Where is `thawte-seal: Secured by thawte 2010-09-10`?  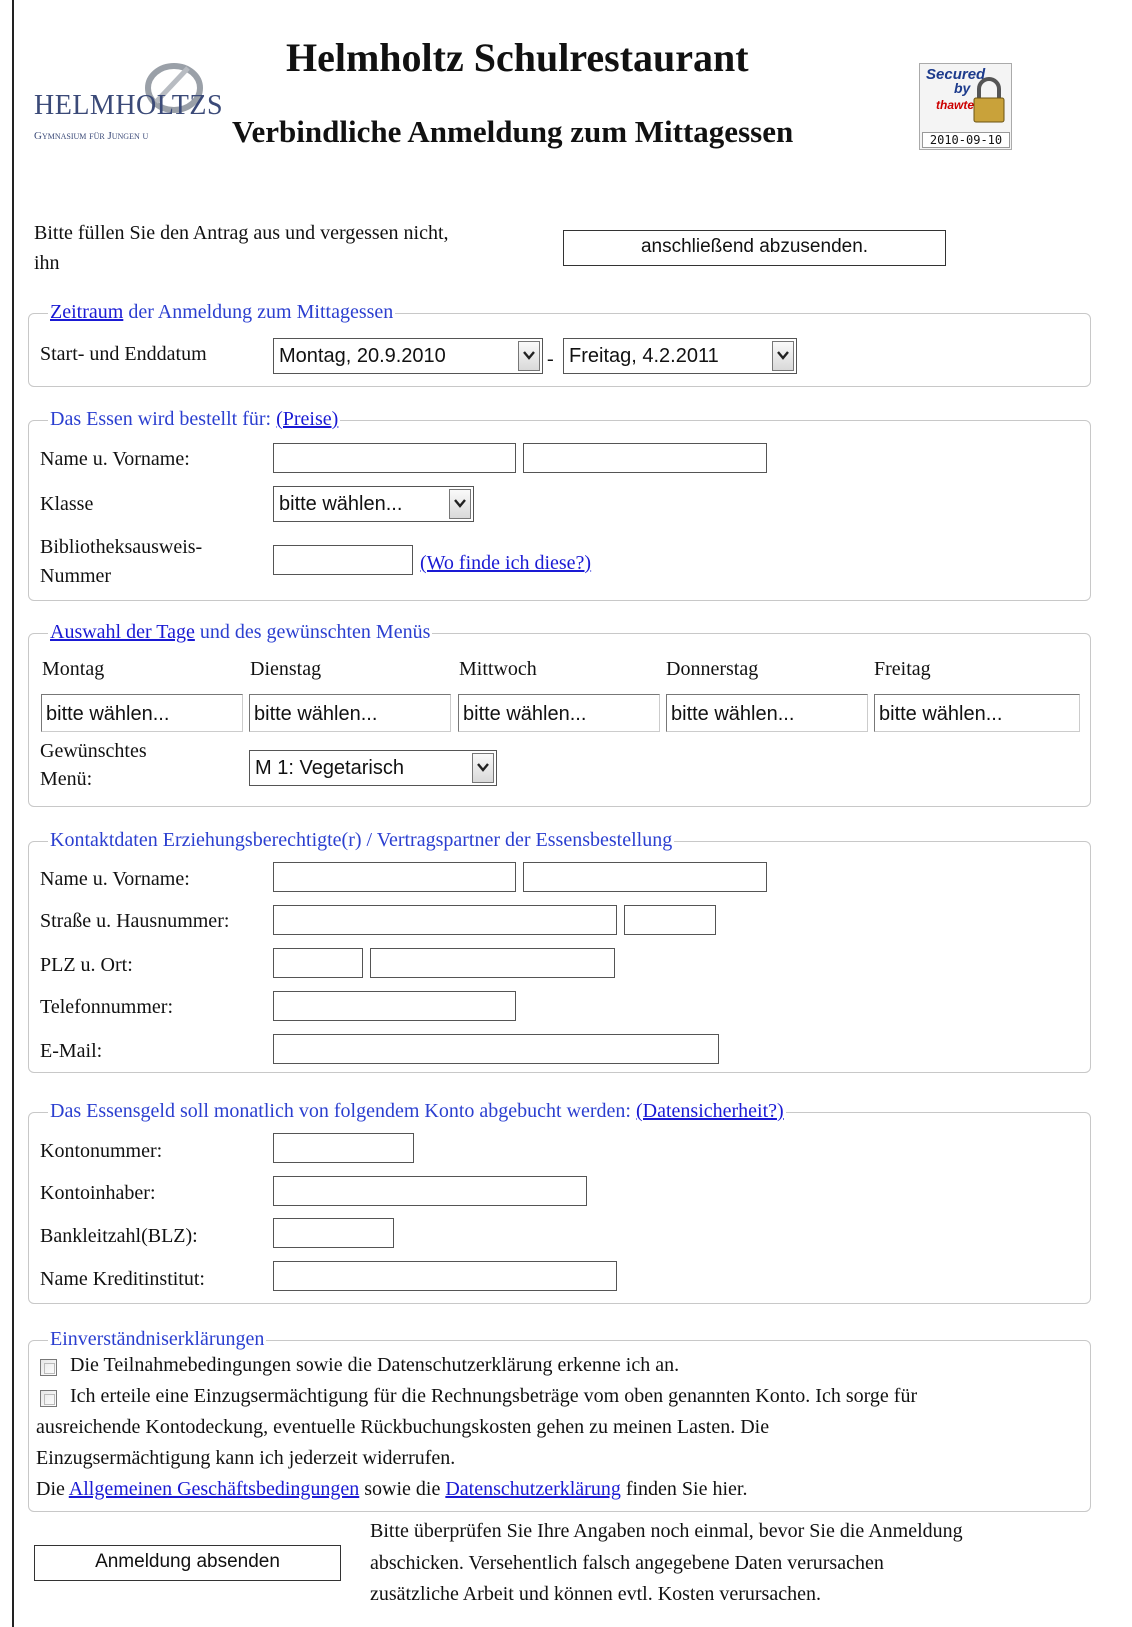 thawte-seal: Secured by thawte 2010-09-10 is located at coordinates (965, 106).